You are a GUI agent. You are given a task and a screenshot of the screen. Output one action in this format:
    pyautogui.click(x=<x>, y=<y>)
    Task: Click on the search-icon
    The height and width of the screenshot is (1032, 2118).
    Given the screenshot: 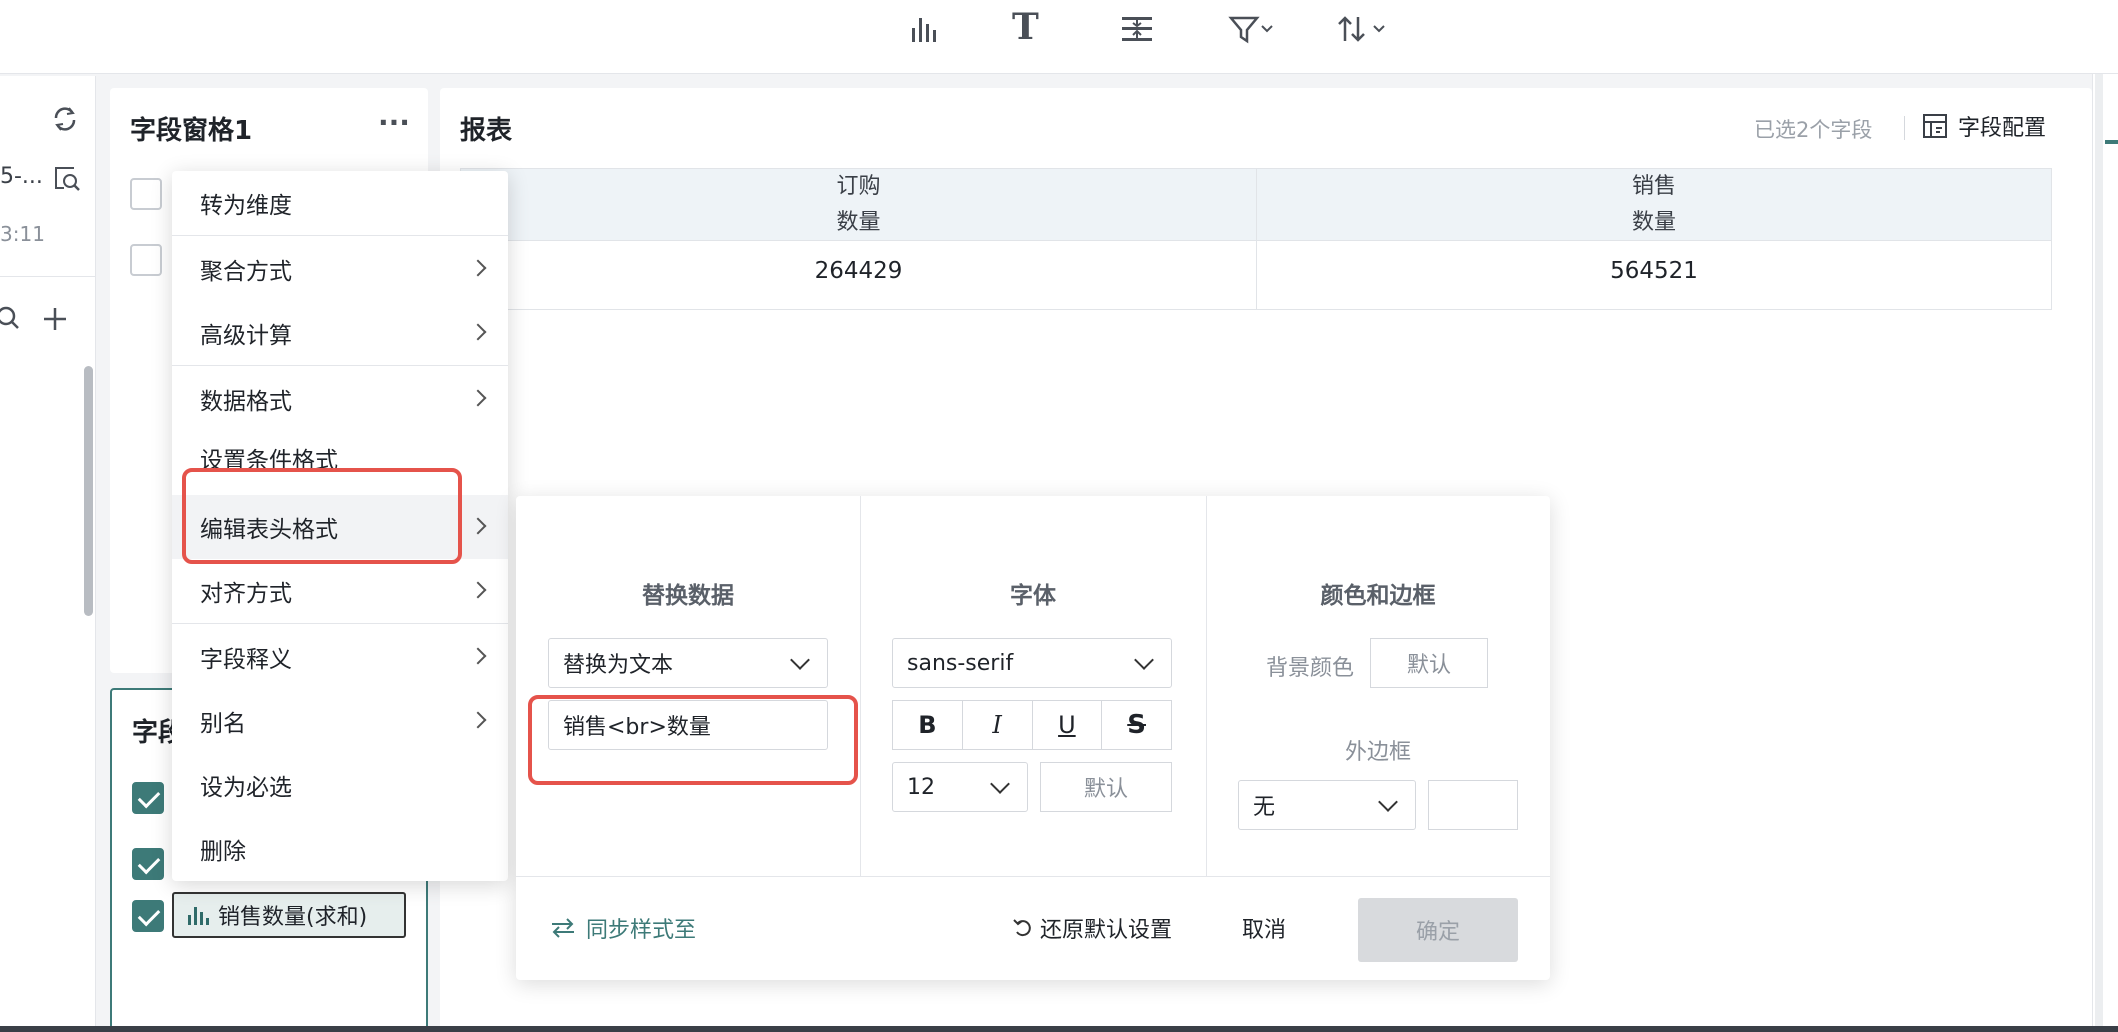 What is the action you would take?
    pyautogui.click(x=12, y=319)
    